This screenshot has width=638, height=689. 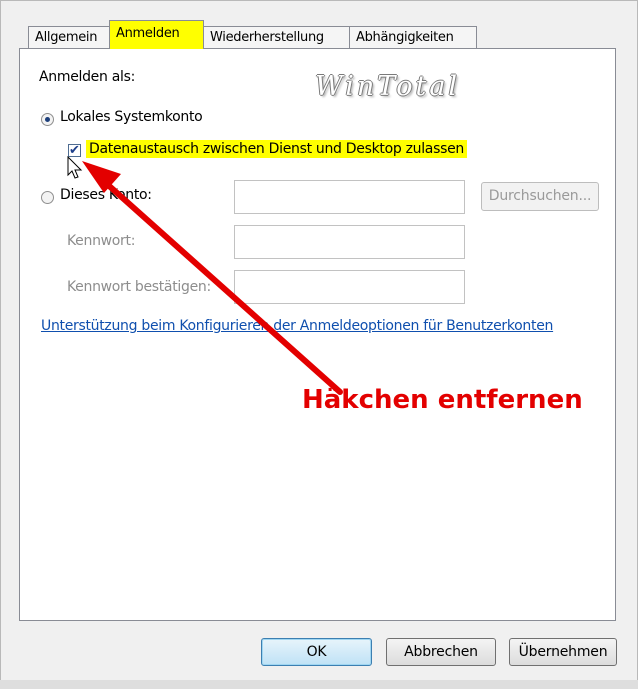 What do you see at coordinates (563, 652) in the screenshot?
I see `apply-button: Übernehmen` at bounding box center [563, 652].